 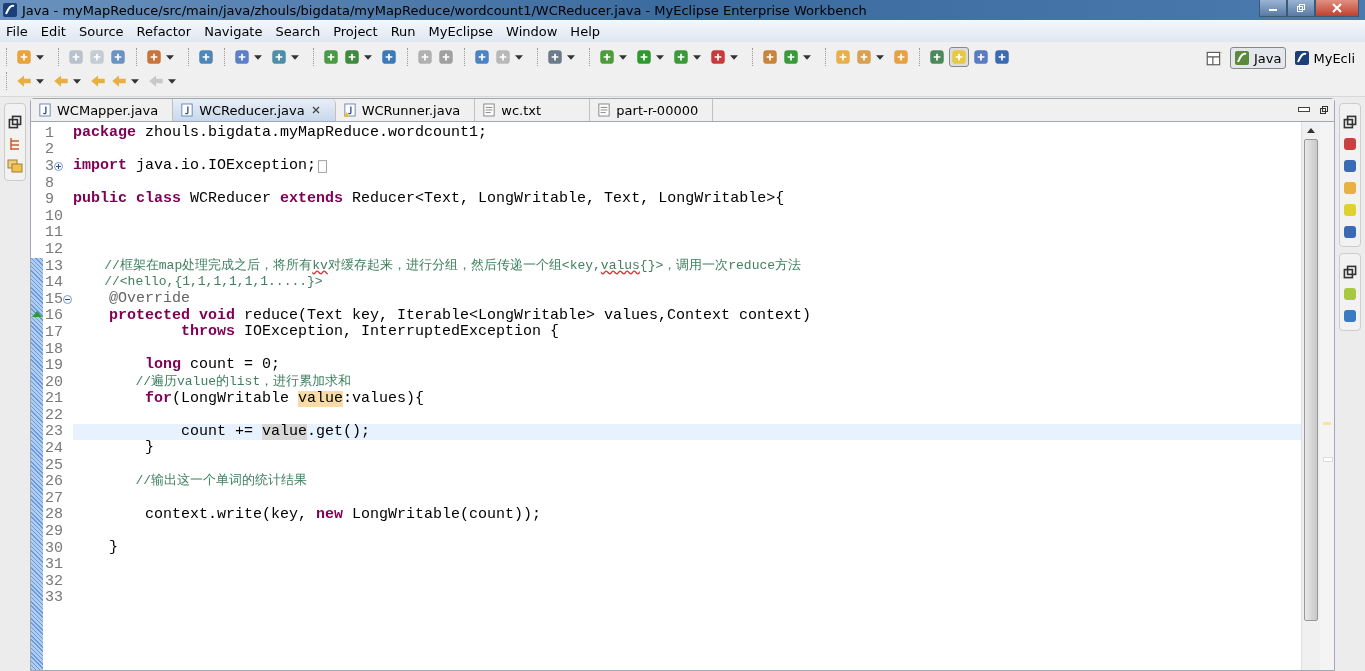 What do you see at coordinates (527, 315) in the screenshot?
I see `code-text: reduce(Text key, Iterable<LongWritable> values,Context context)` at bounding box center [527, 315].